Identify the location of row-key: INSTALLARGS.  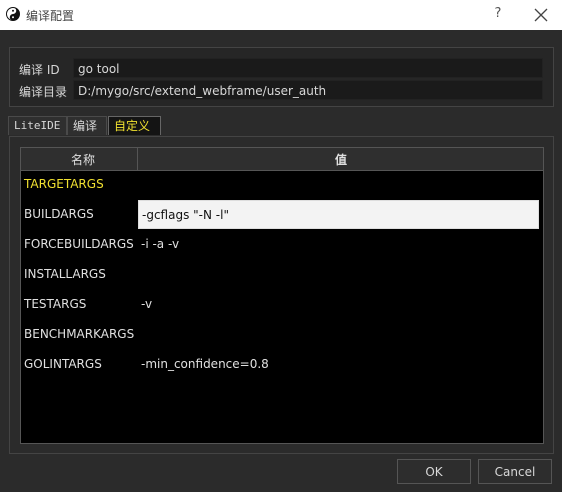
(65, 274).